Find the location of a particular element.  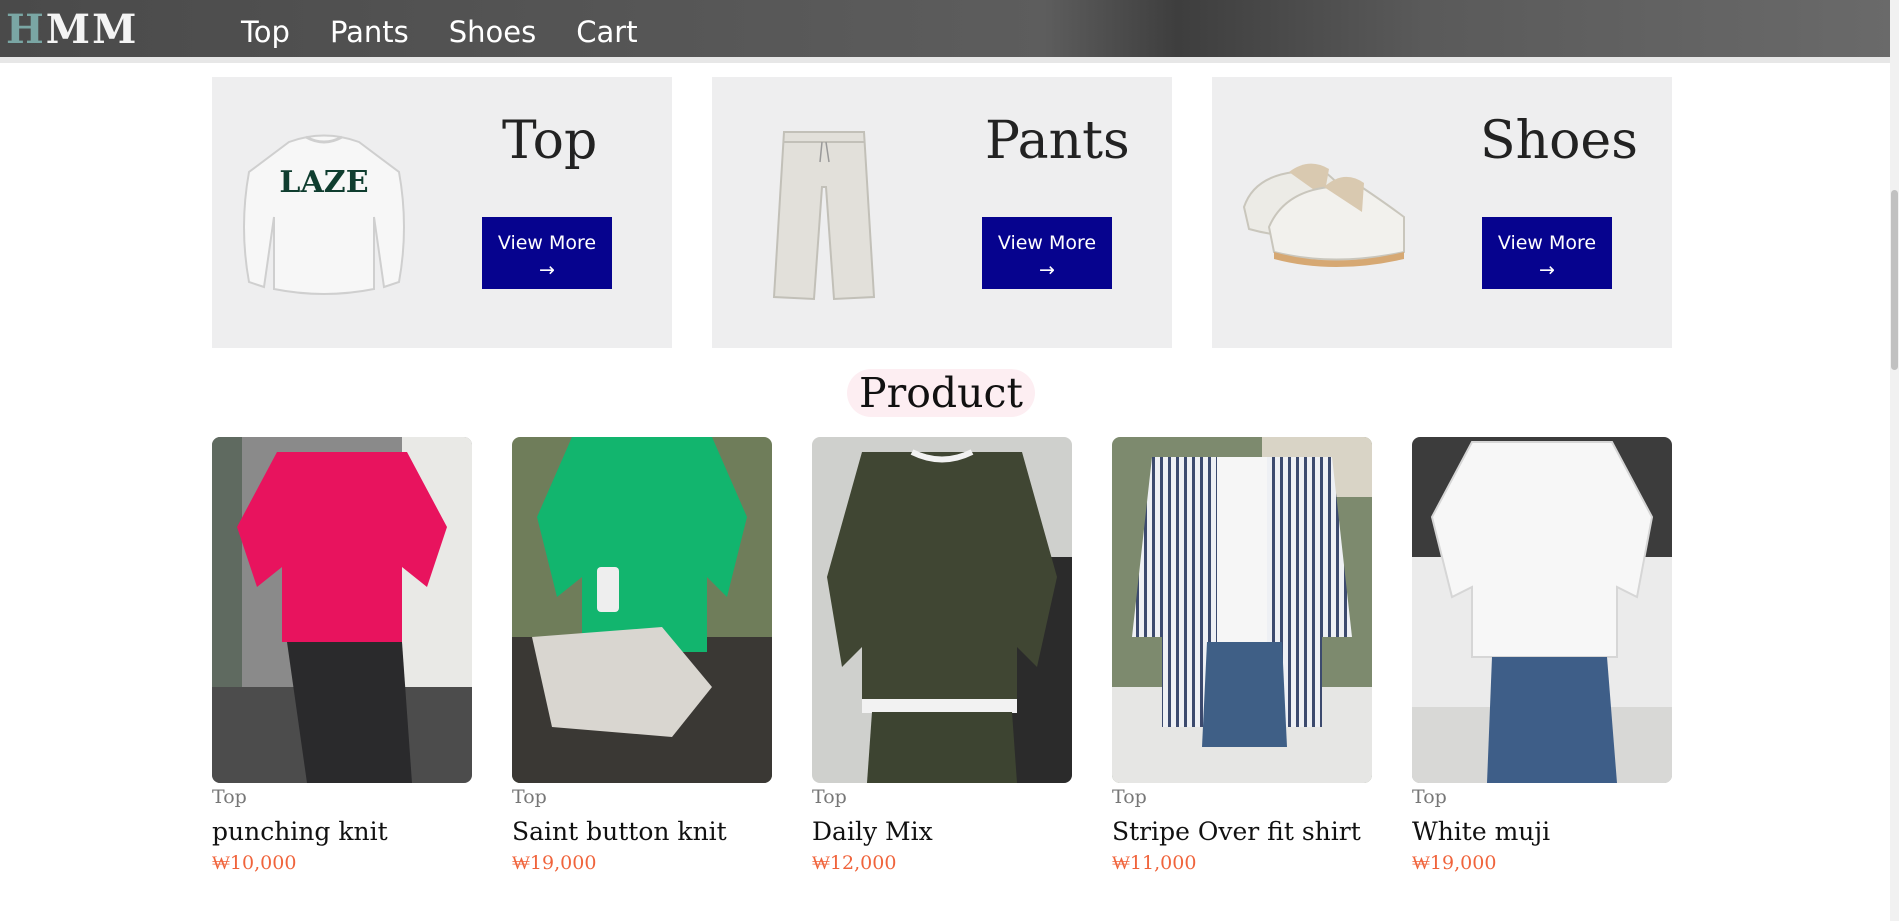

category-title-shoes: Shoes is located at coordinates (1559, 141).